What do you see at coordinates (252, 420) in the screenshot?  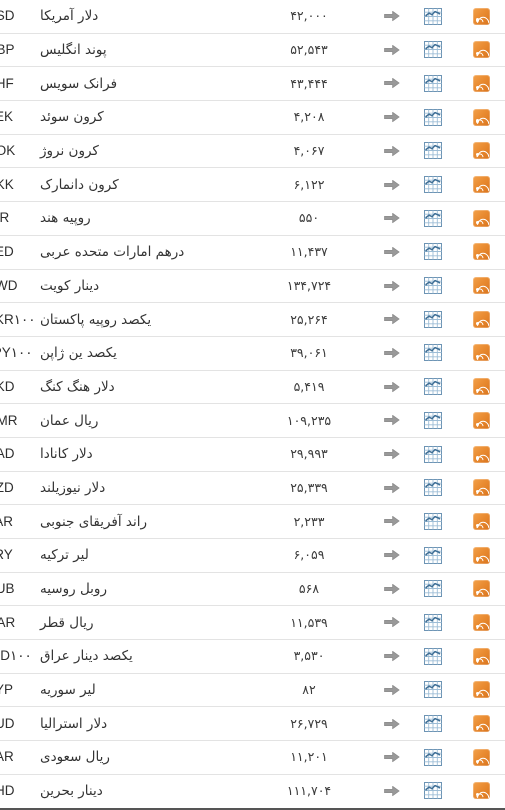 I see `table-row: ۱۰۹,۲۳۵ ریال عمان OMR` at bounding box center [252, 420].